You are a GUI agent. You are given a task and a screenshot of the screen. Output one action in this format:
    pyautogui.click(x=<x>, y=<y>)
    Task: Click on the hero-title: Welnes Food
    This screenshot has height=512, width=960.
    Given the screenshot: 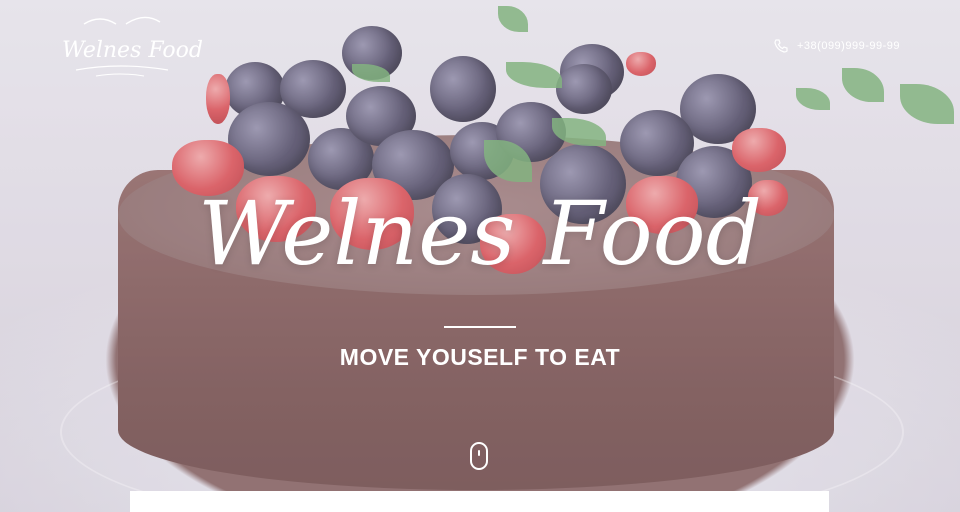 What is the action you would take?
    pyautogui.click(x=480, y=233)
    